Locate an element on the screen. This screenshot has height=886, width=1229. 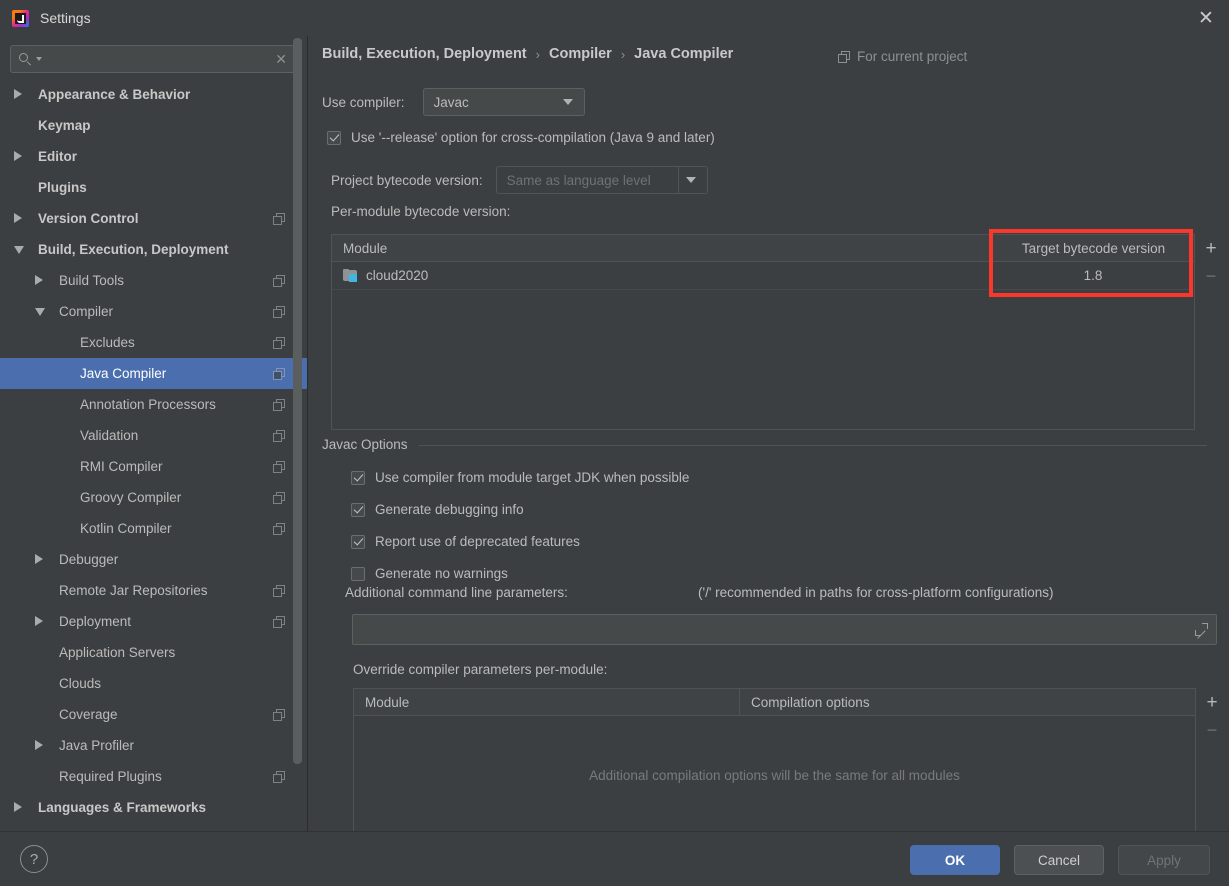
ok-button: OK is located at coordinates (955, 860).